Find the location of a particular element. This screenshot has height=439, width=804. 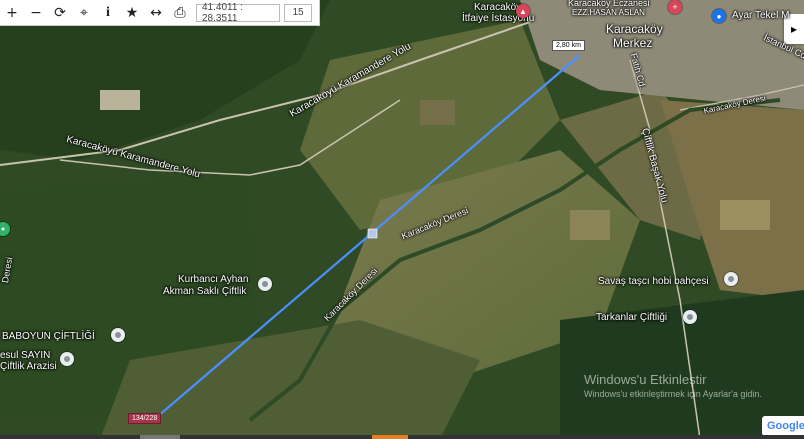

pharmacy-marker-icon: + is located at coordinates (675, 7).